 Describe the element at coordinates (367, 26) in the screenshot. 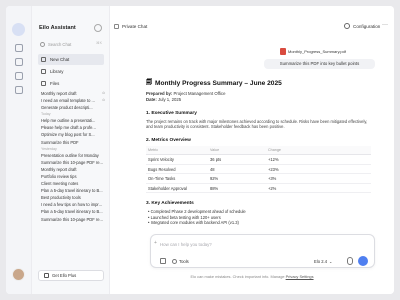

I see `configuration-label: Configuration` at that location.